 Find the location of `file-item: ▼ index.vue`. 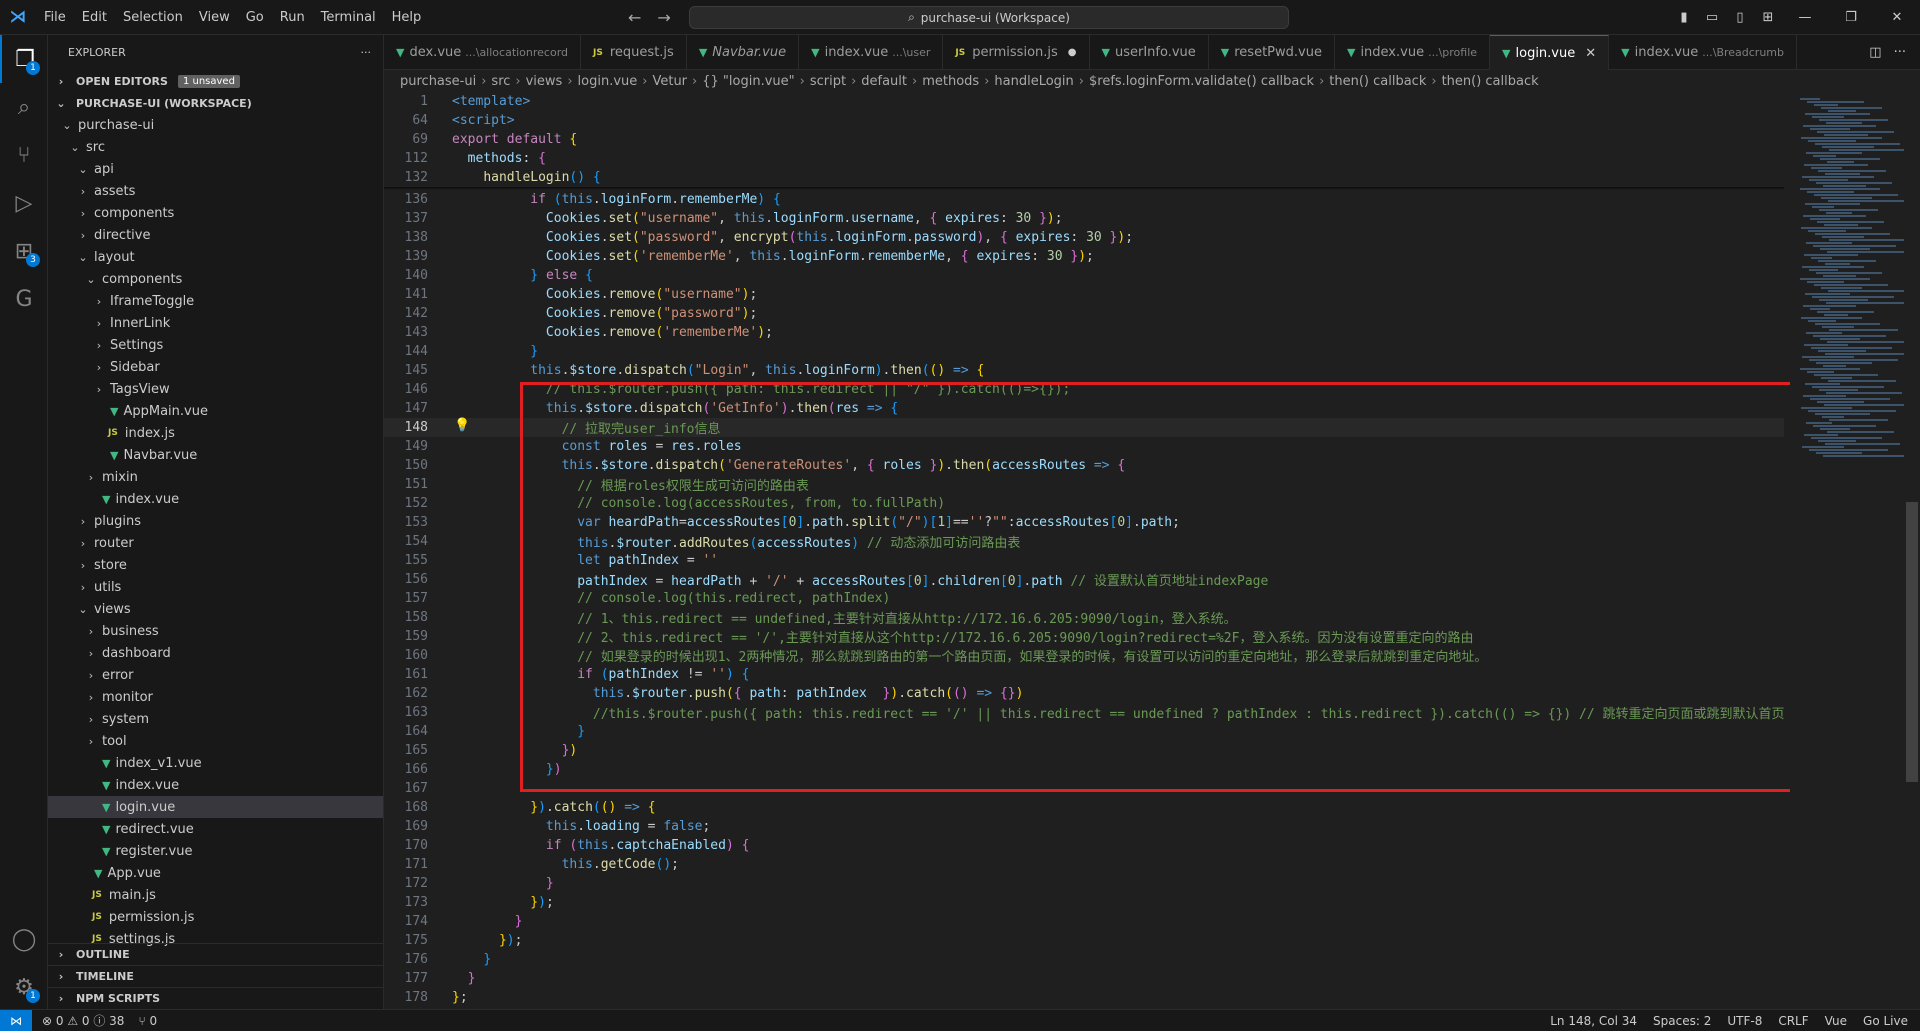

file-item: ▼ index.vue is located at coordinates (215, 499).